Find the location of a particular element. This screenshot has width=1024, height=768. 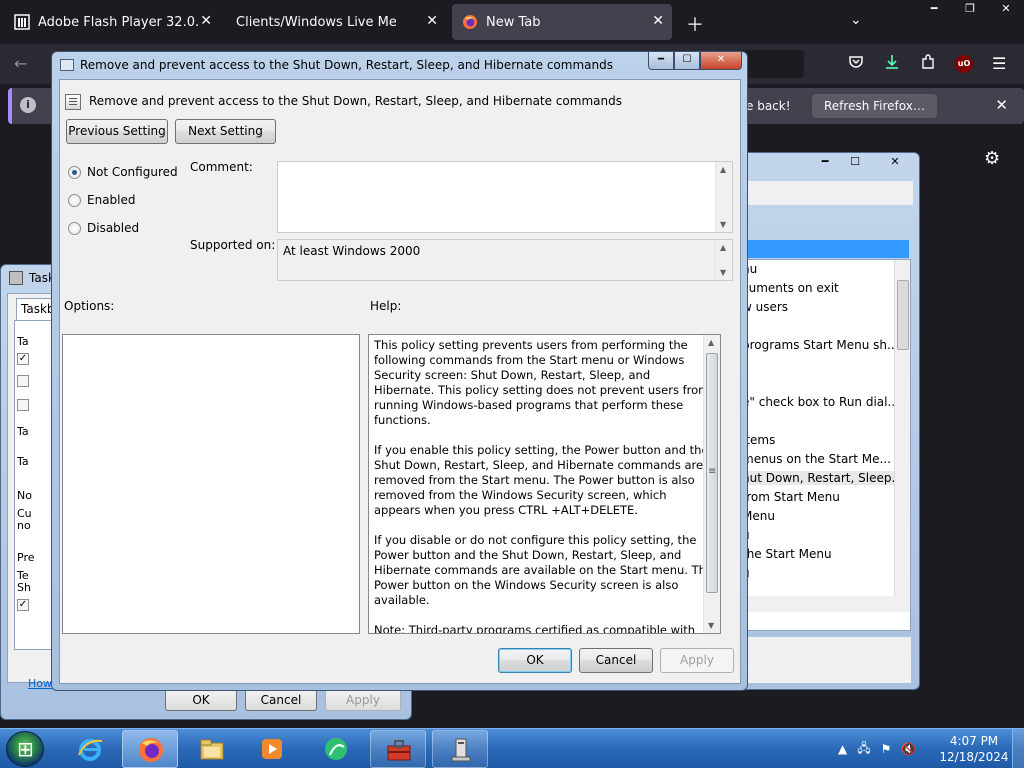

chevron-down-icon: ⌄ is located at coordinates (856, 20).